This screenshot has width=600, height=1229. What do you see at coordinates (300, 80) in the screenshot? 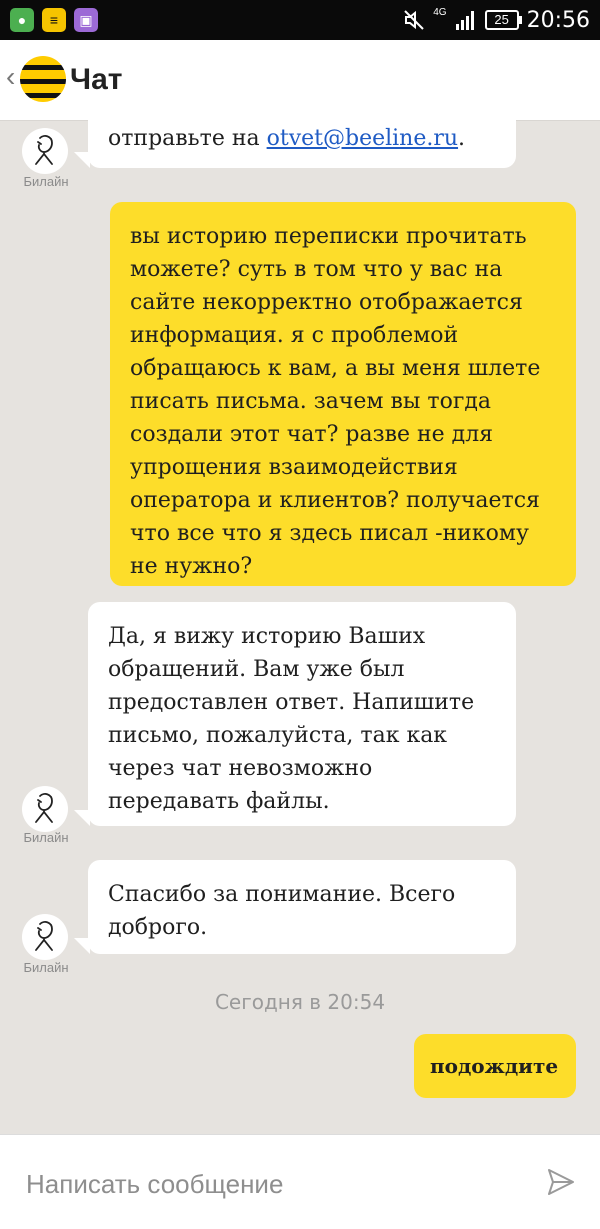
I see `app-bar: ‹ Чат` at bounding box center [300, 80].